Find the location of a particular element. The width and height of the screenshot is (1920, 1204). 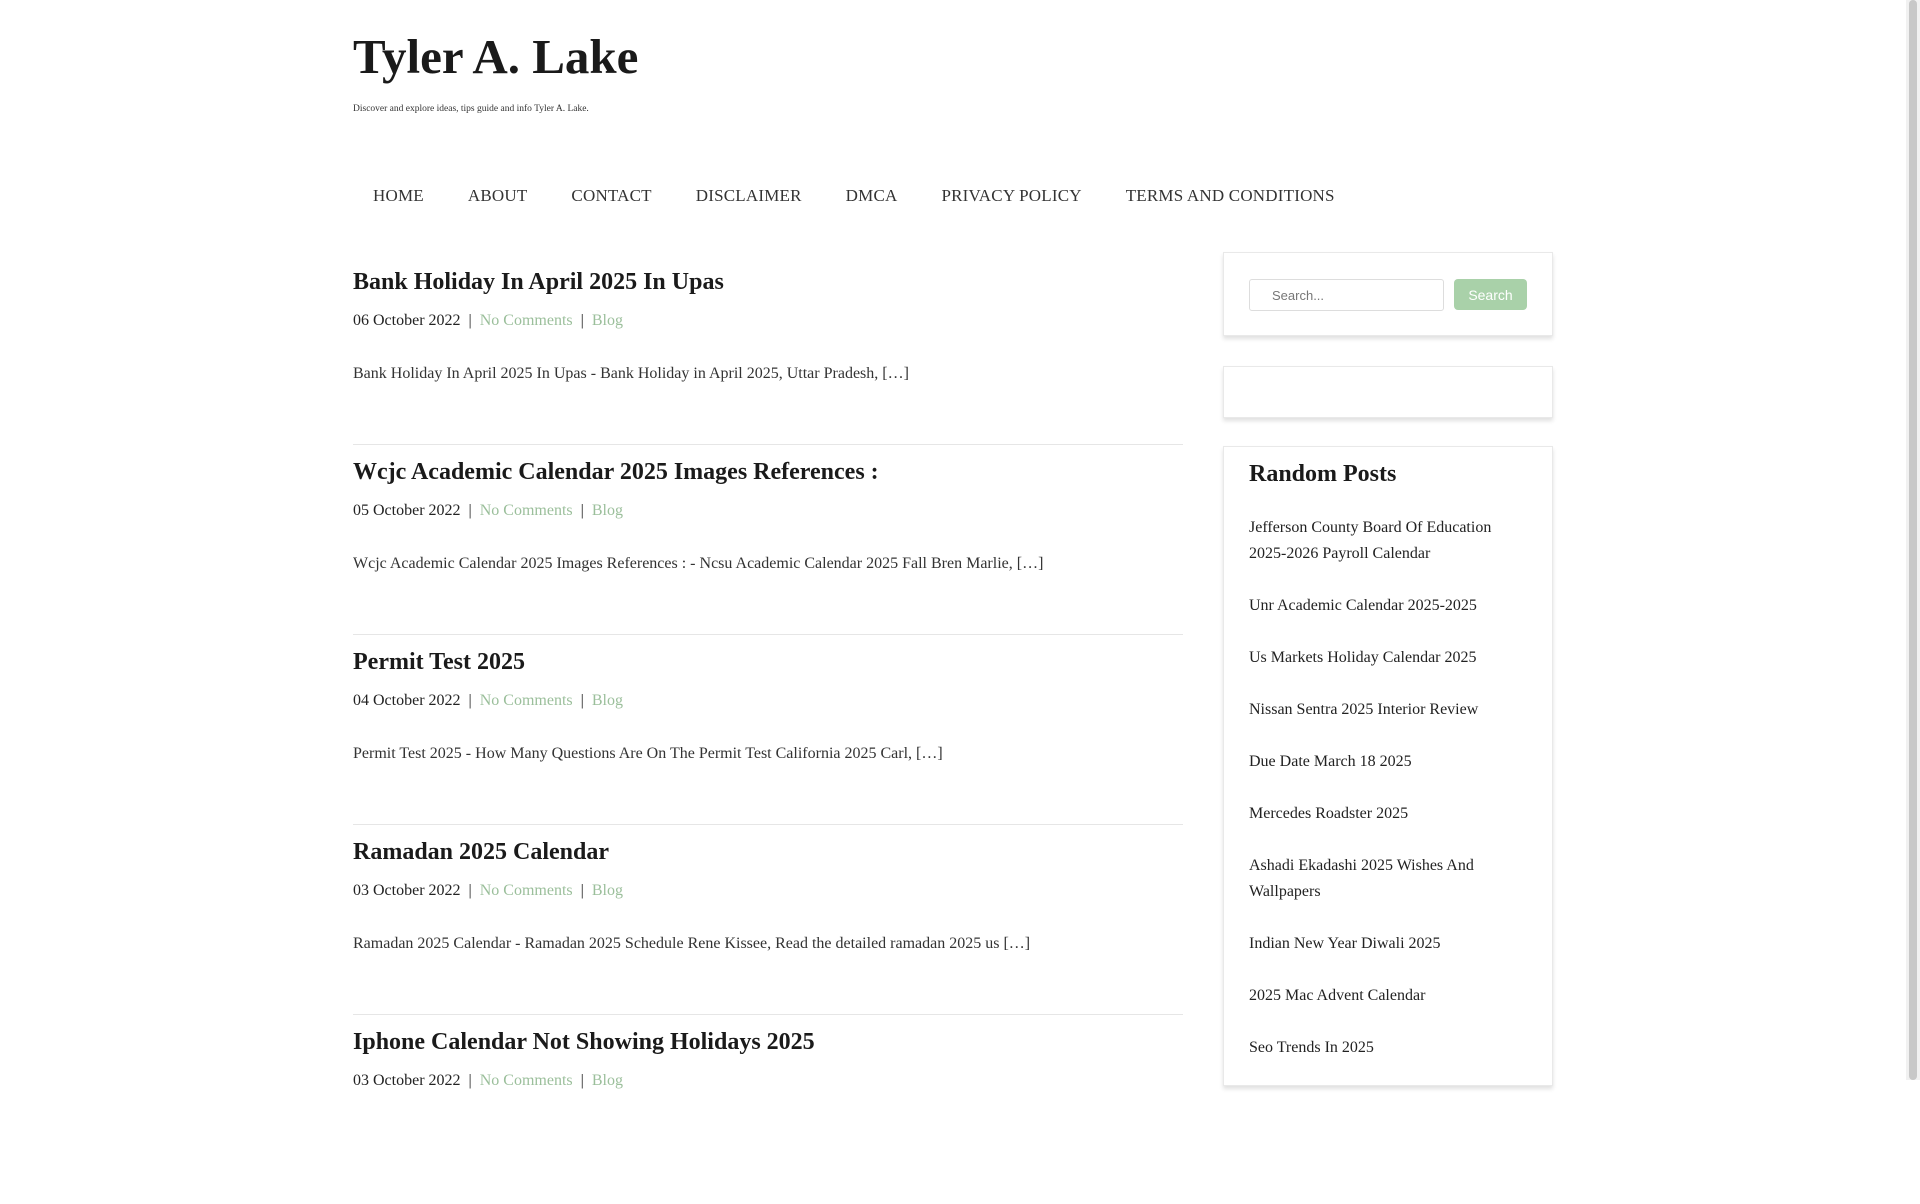

page-scrollbar is located at coordinates (1913, 540).